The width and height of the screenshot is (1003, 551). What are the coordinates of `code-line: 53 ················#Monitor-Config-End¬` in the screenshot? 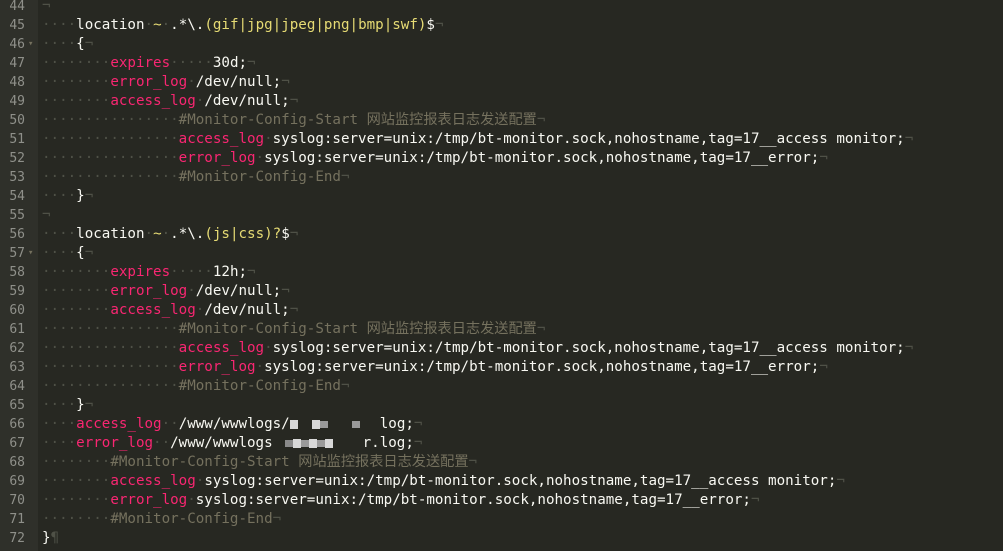 It's located at (501, 177).